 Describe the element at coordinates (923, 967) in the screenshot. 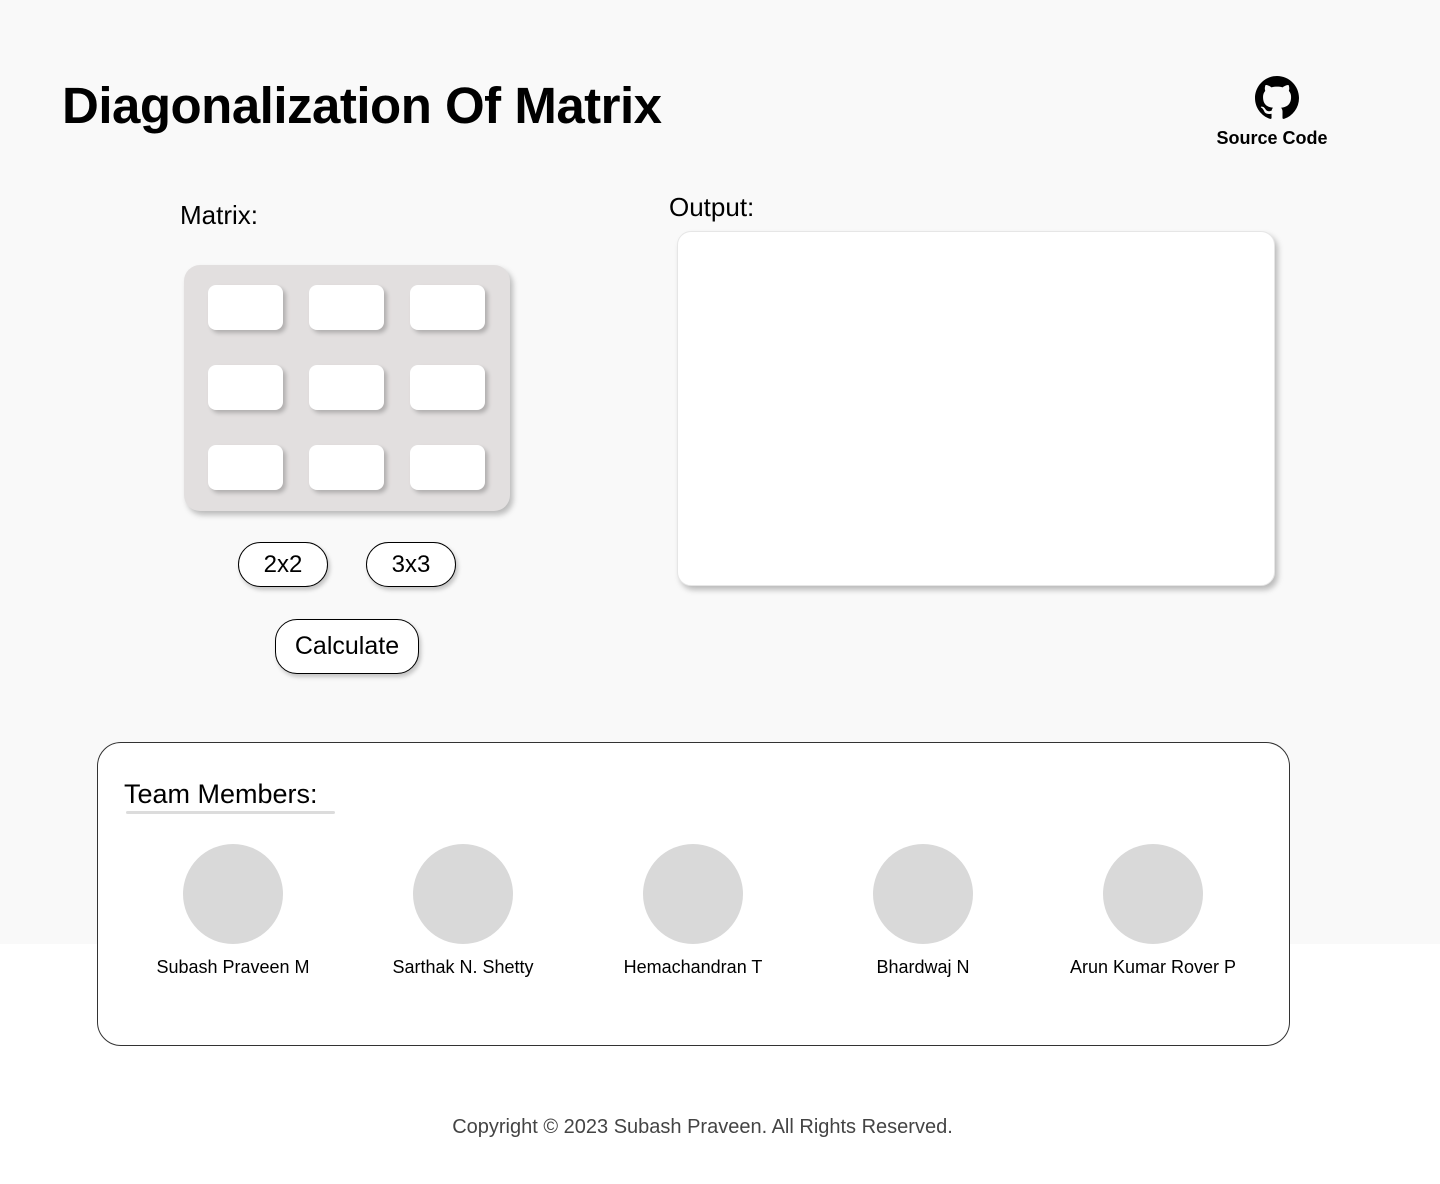

I see `member-name: Bhardwaj N` at that location.